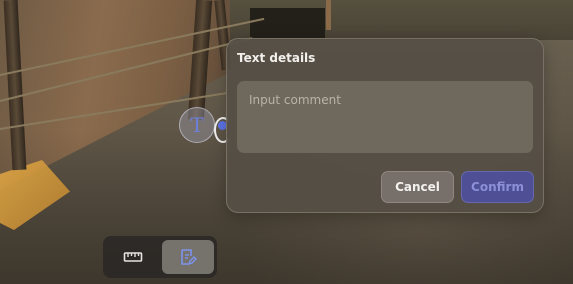 The width and height of the screenshot is (573, 284). Describe the element at coordinates (385, 117) in the screenshot. I see `comment-input` at that location.